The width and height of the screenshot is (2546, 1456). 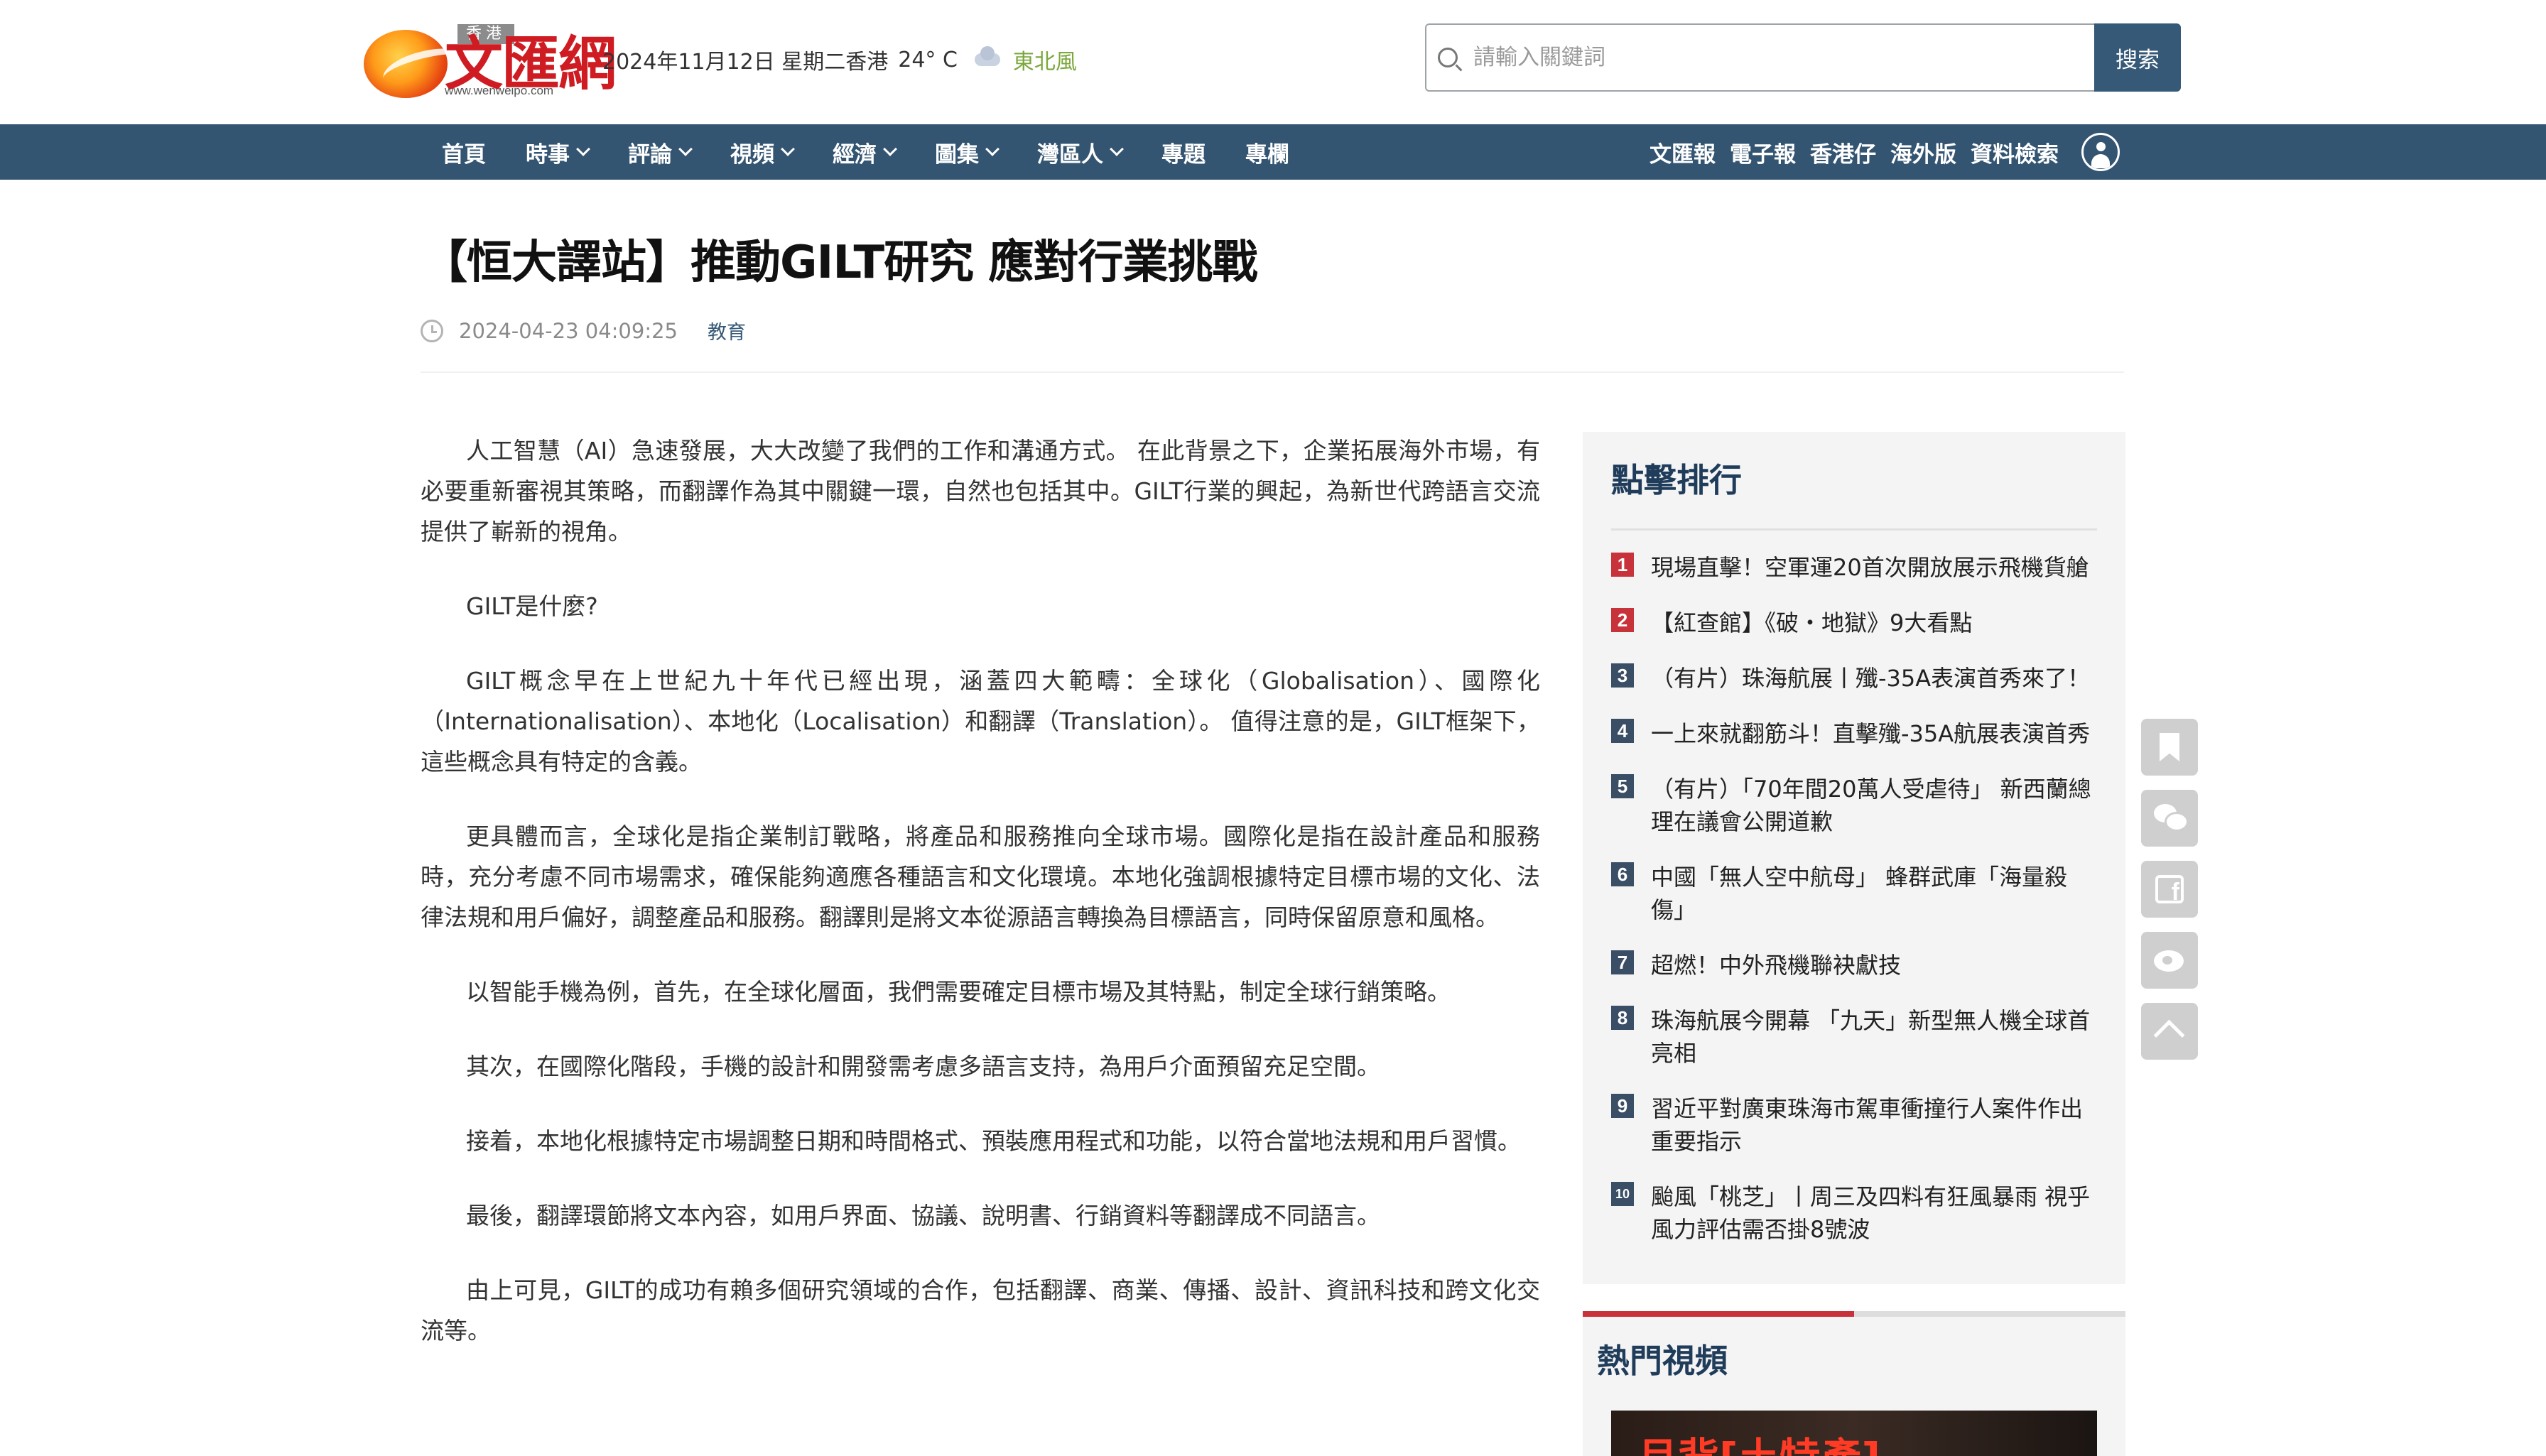 I want to click on weibo-icon, so click(x=2169, y=961).